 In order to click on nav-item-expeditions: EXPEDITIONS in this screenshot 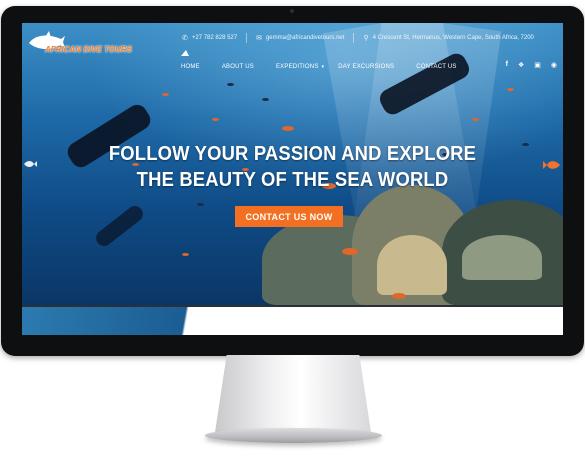, I will do `click(297, 67)`.